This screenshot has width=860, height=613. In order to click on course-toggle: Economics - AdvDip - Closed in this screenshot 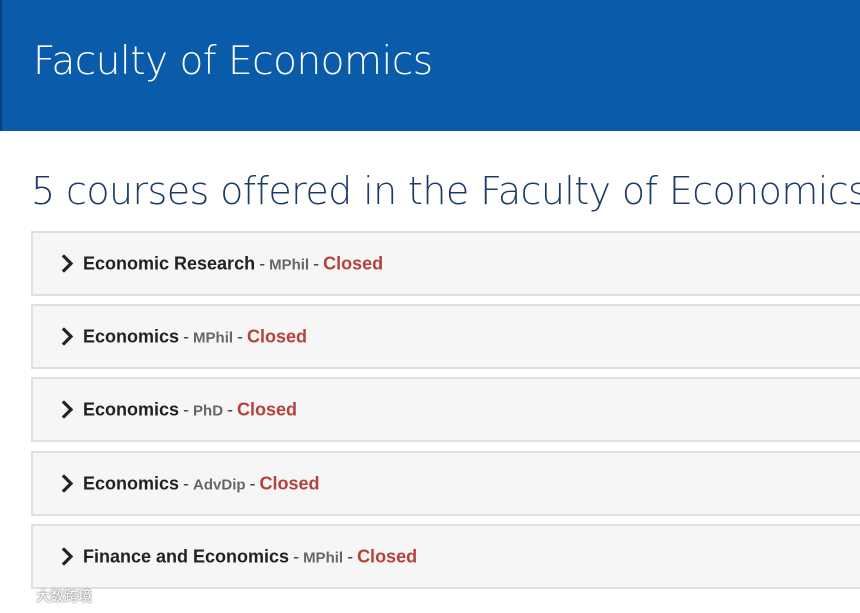, I will do `click(190, 483)`.